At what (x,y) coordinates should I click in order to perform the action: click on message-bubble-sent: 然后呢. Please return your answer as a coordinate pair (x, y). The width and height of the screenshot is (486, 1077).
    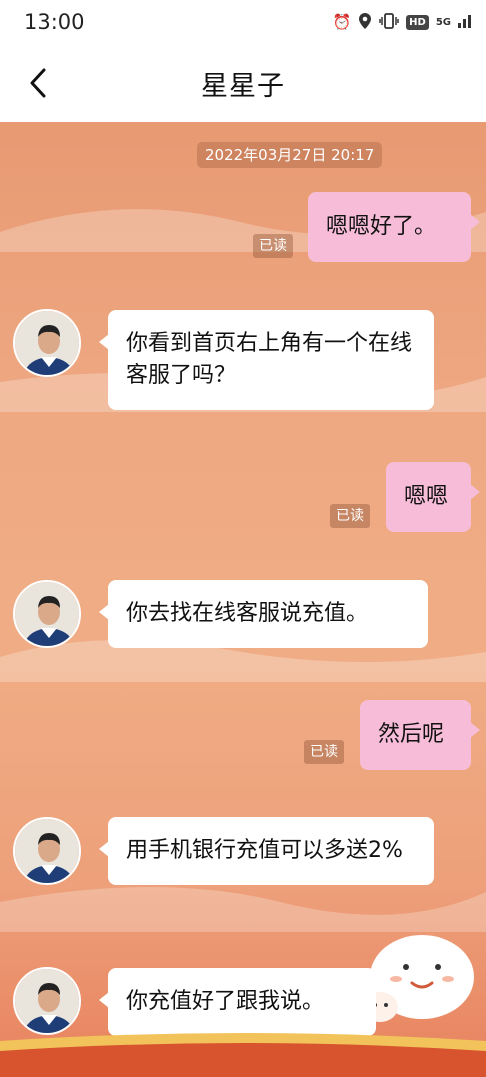
    Looking at the image, I should click on (420, 735).